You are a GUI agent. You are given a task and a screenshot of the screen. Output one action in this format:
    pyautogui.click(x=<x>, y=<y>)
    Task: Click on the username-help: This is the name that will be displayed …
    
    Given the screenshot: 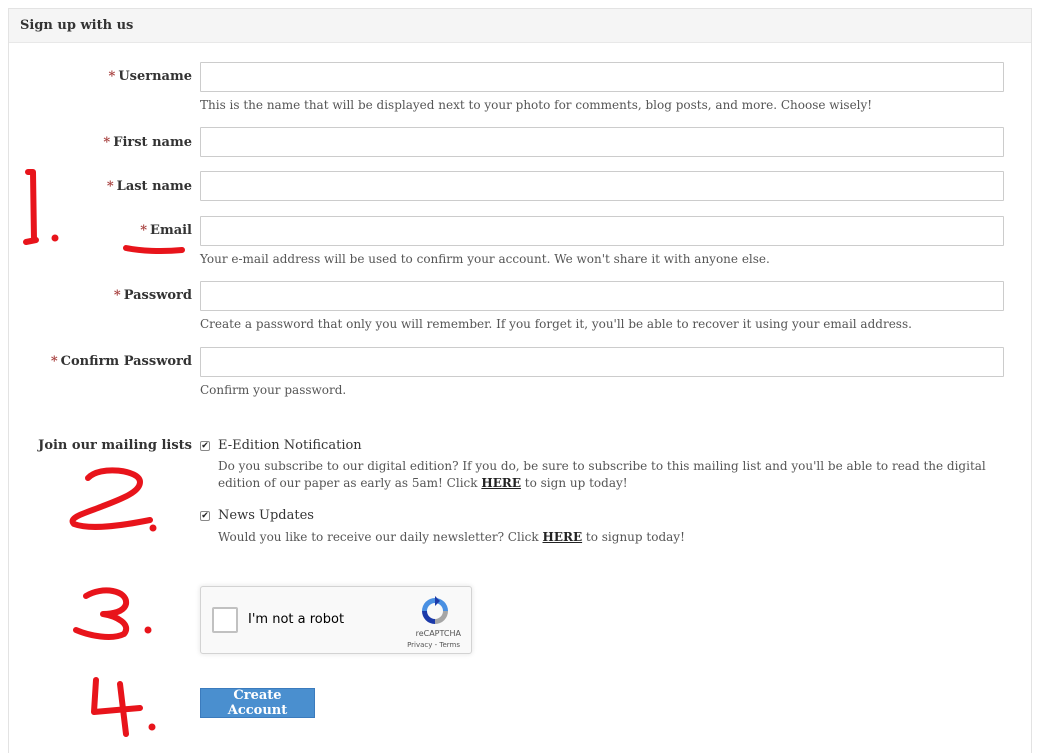 What is the action you would take?
    pyautogui.click(x=536, y=105)
    